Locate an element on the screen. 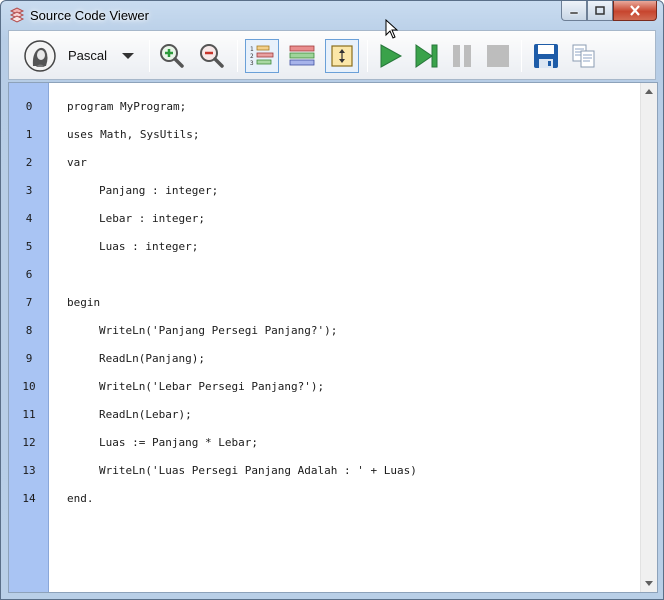  vertical-scrollbar is located at coordinates (648, 337).